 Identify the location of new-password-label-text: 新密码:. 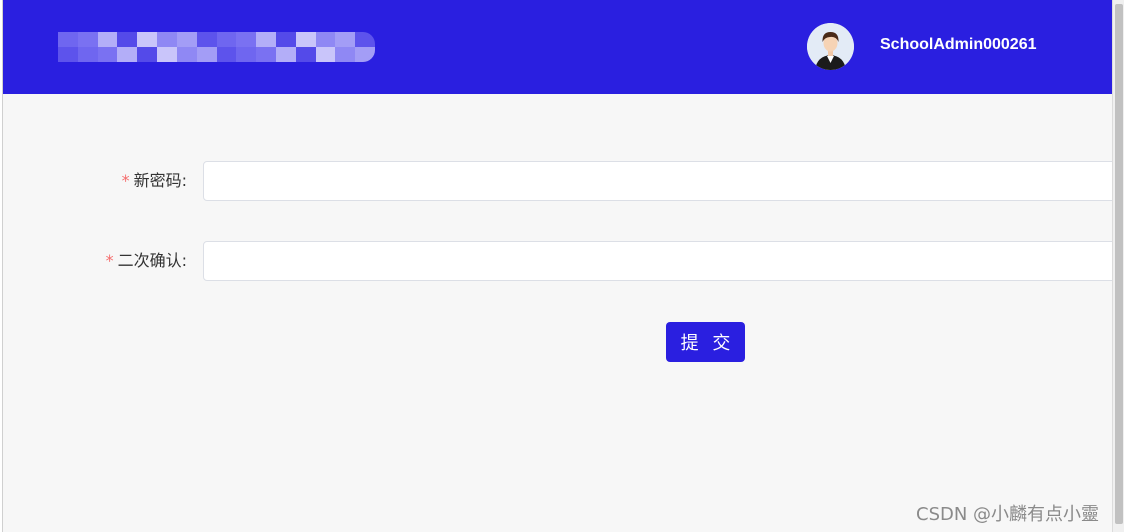
(160, 180).